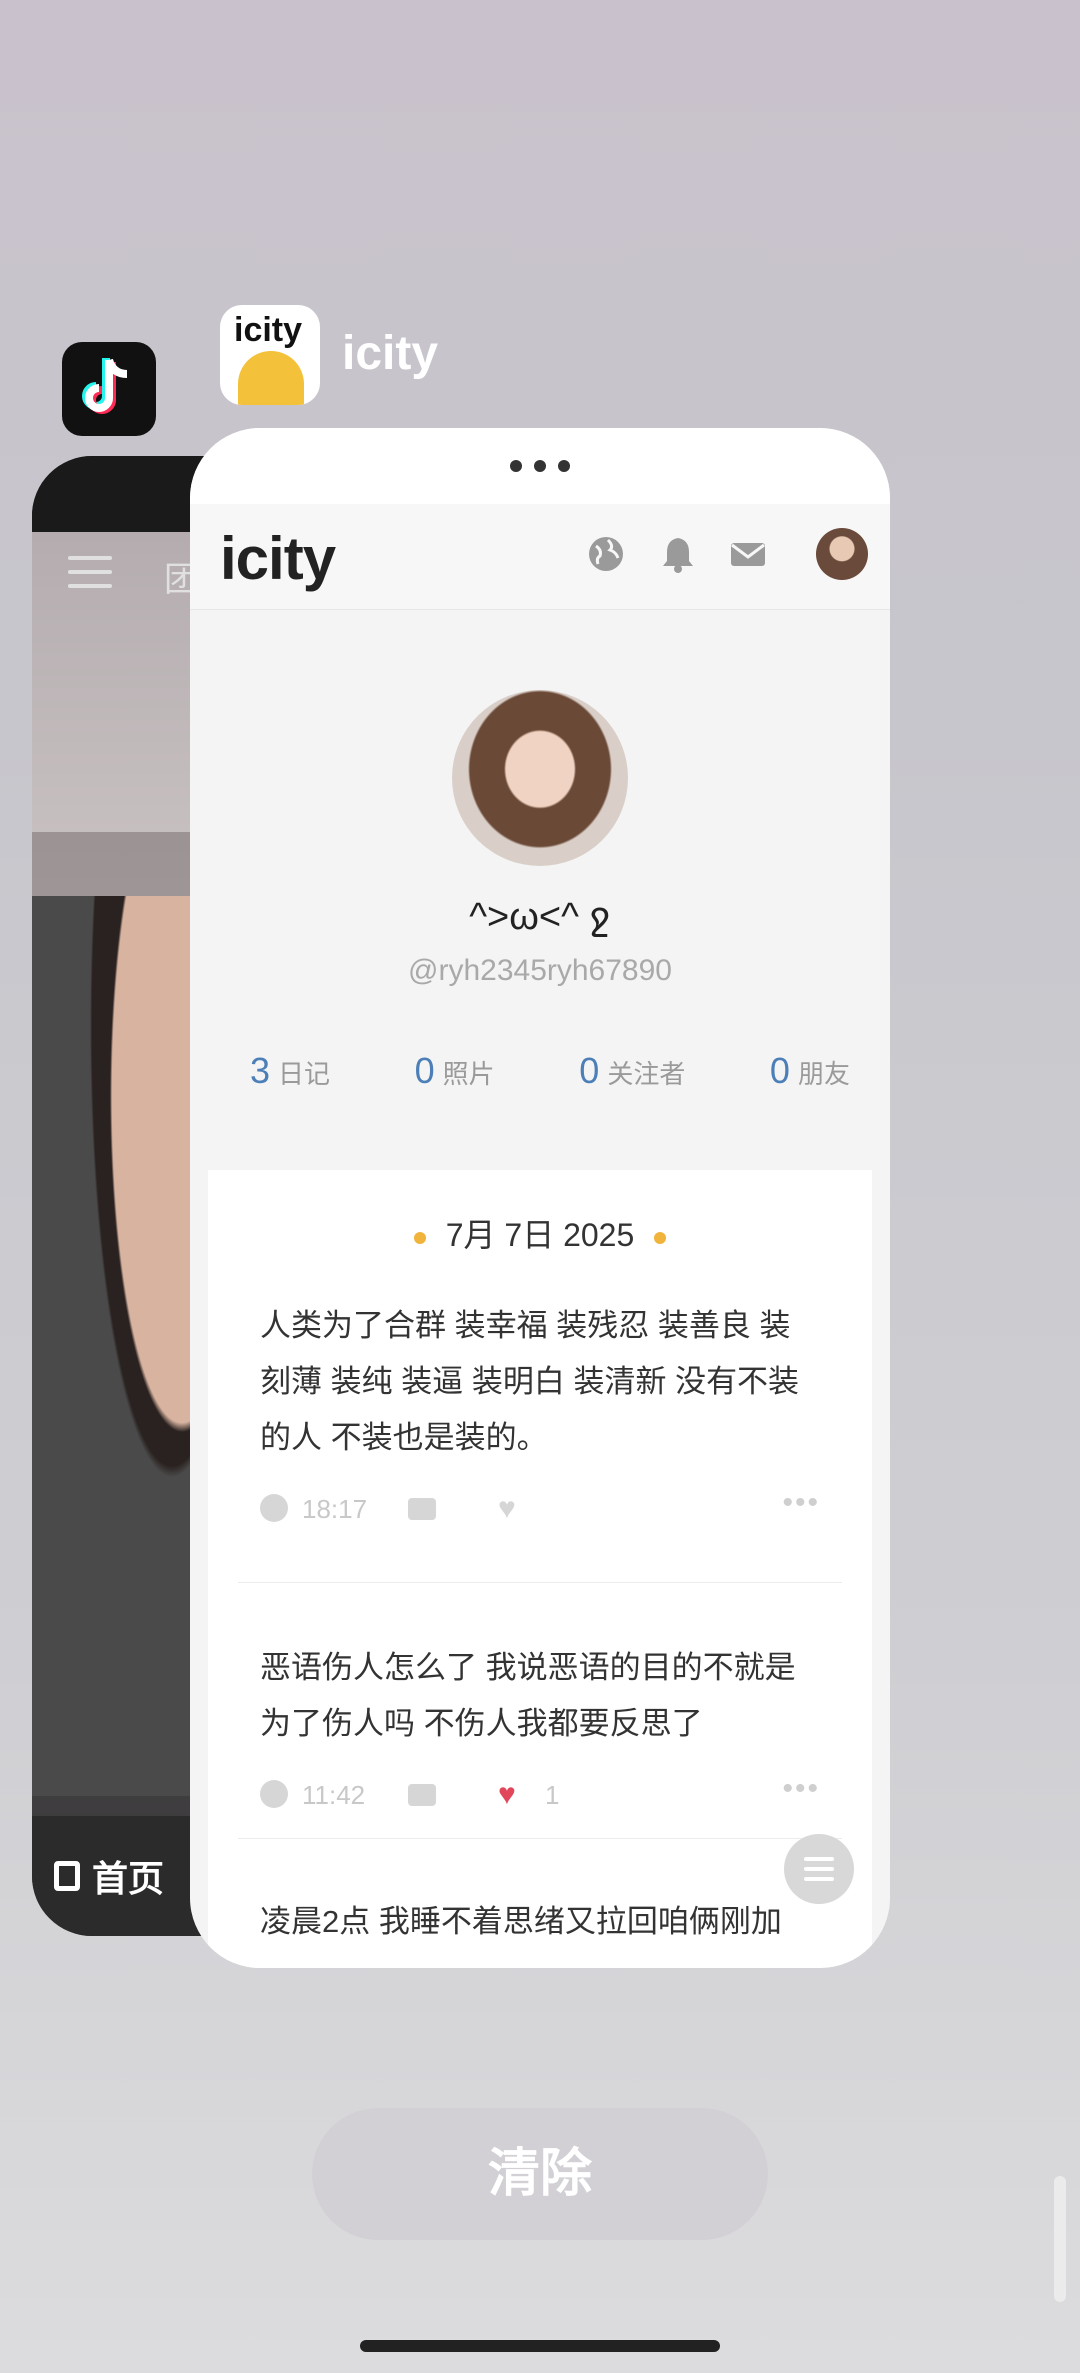  I want to click on stat-diaries: 3 日记, so click(290, 1071).